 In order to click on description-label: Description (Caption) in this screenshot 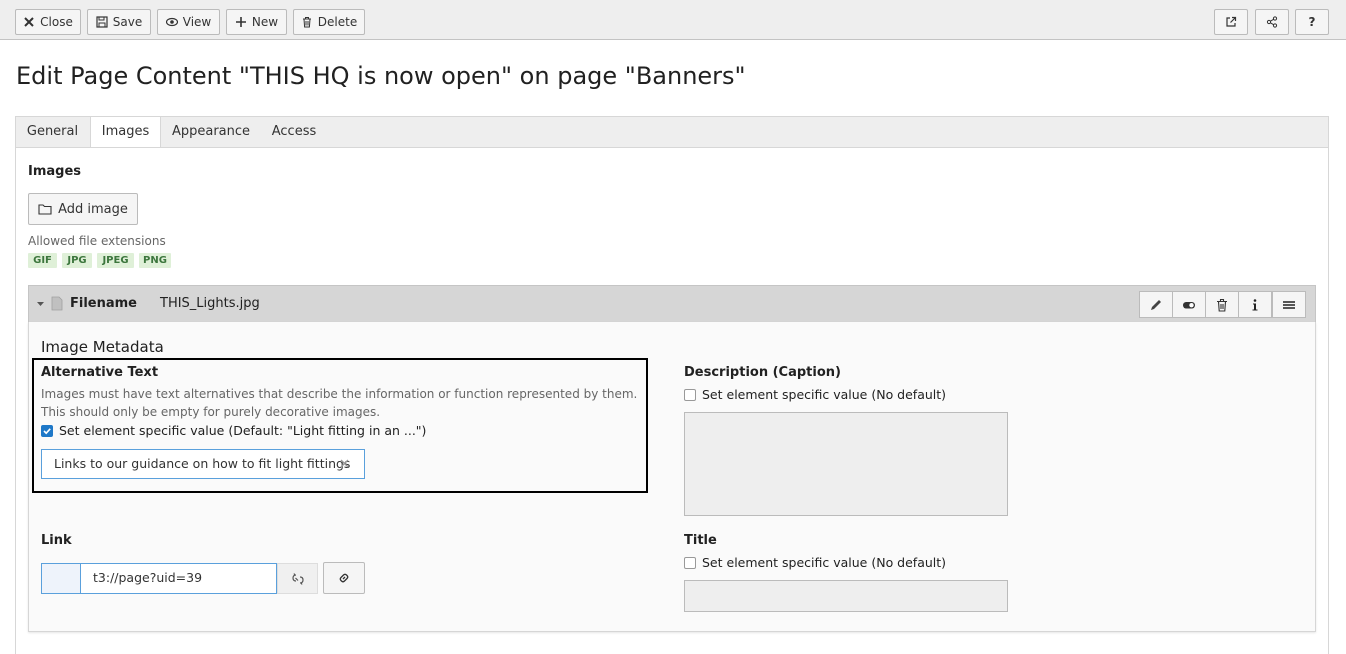, I will do `click(762, 372)`.